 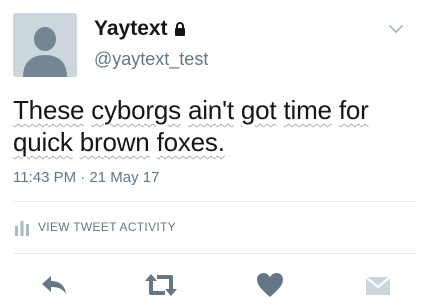 What do you see at coordinates (179, 29) in the screenshot?
I see `lock-icon` at bounding box center [179, 29].